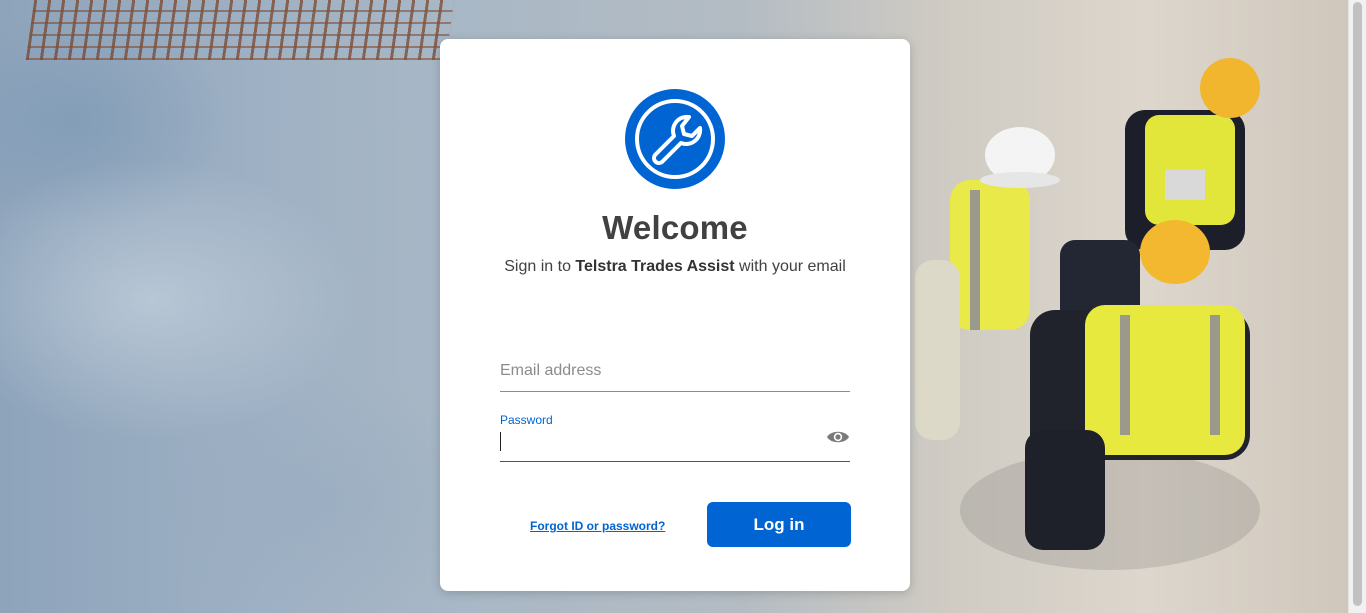 This screenshot has height=613, width=1366. I want to click on app-name: Telstra Trades Assist, so click(655, 266).